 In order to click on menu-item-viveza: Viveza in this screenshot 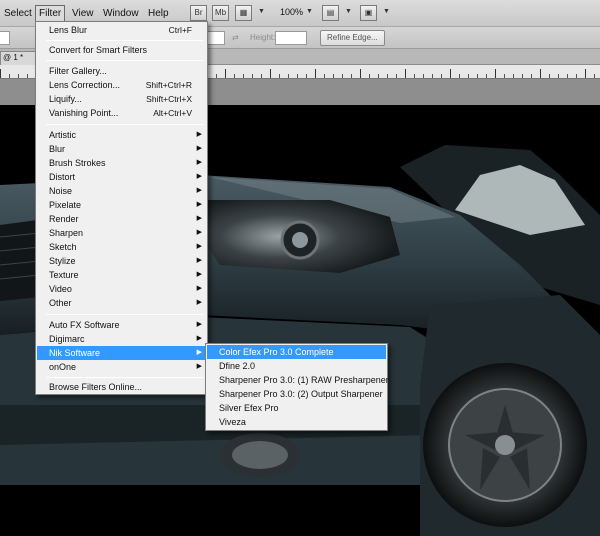, I will do `click(296, 422)`.